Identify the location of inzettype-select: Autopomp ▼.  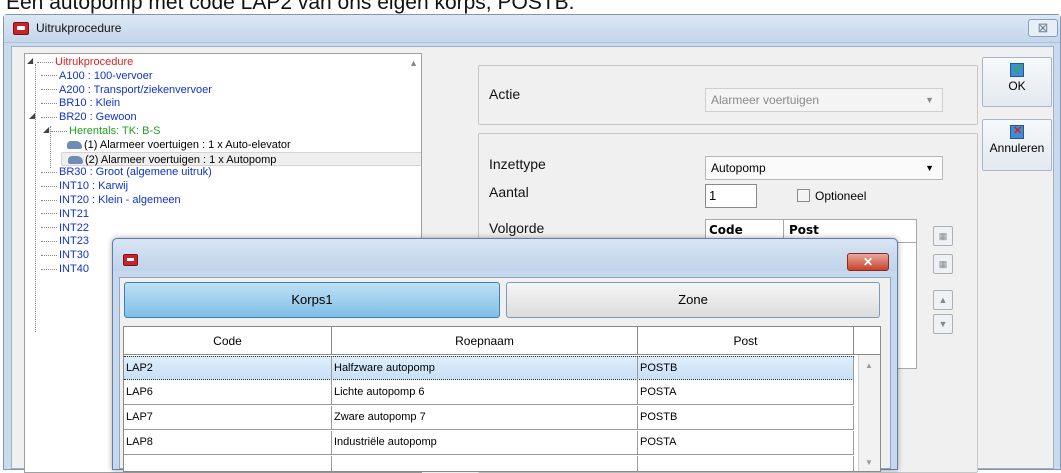
(824, 168).